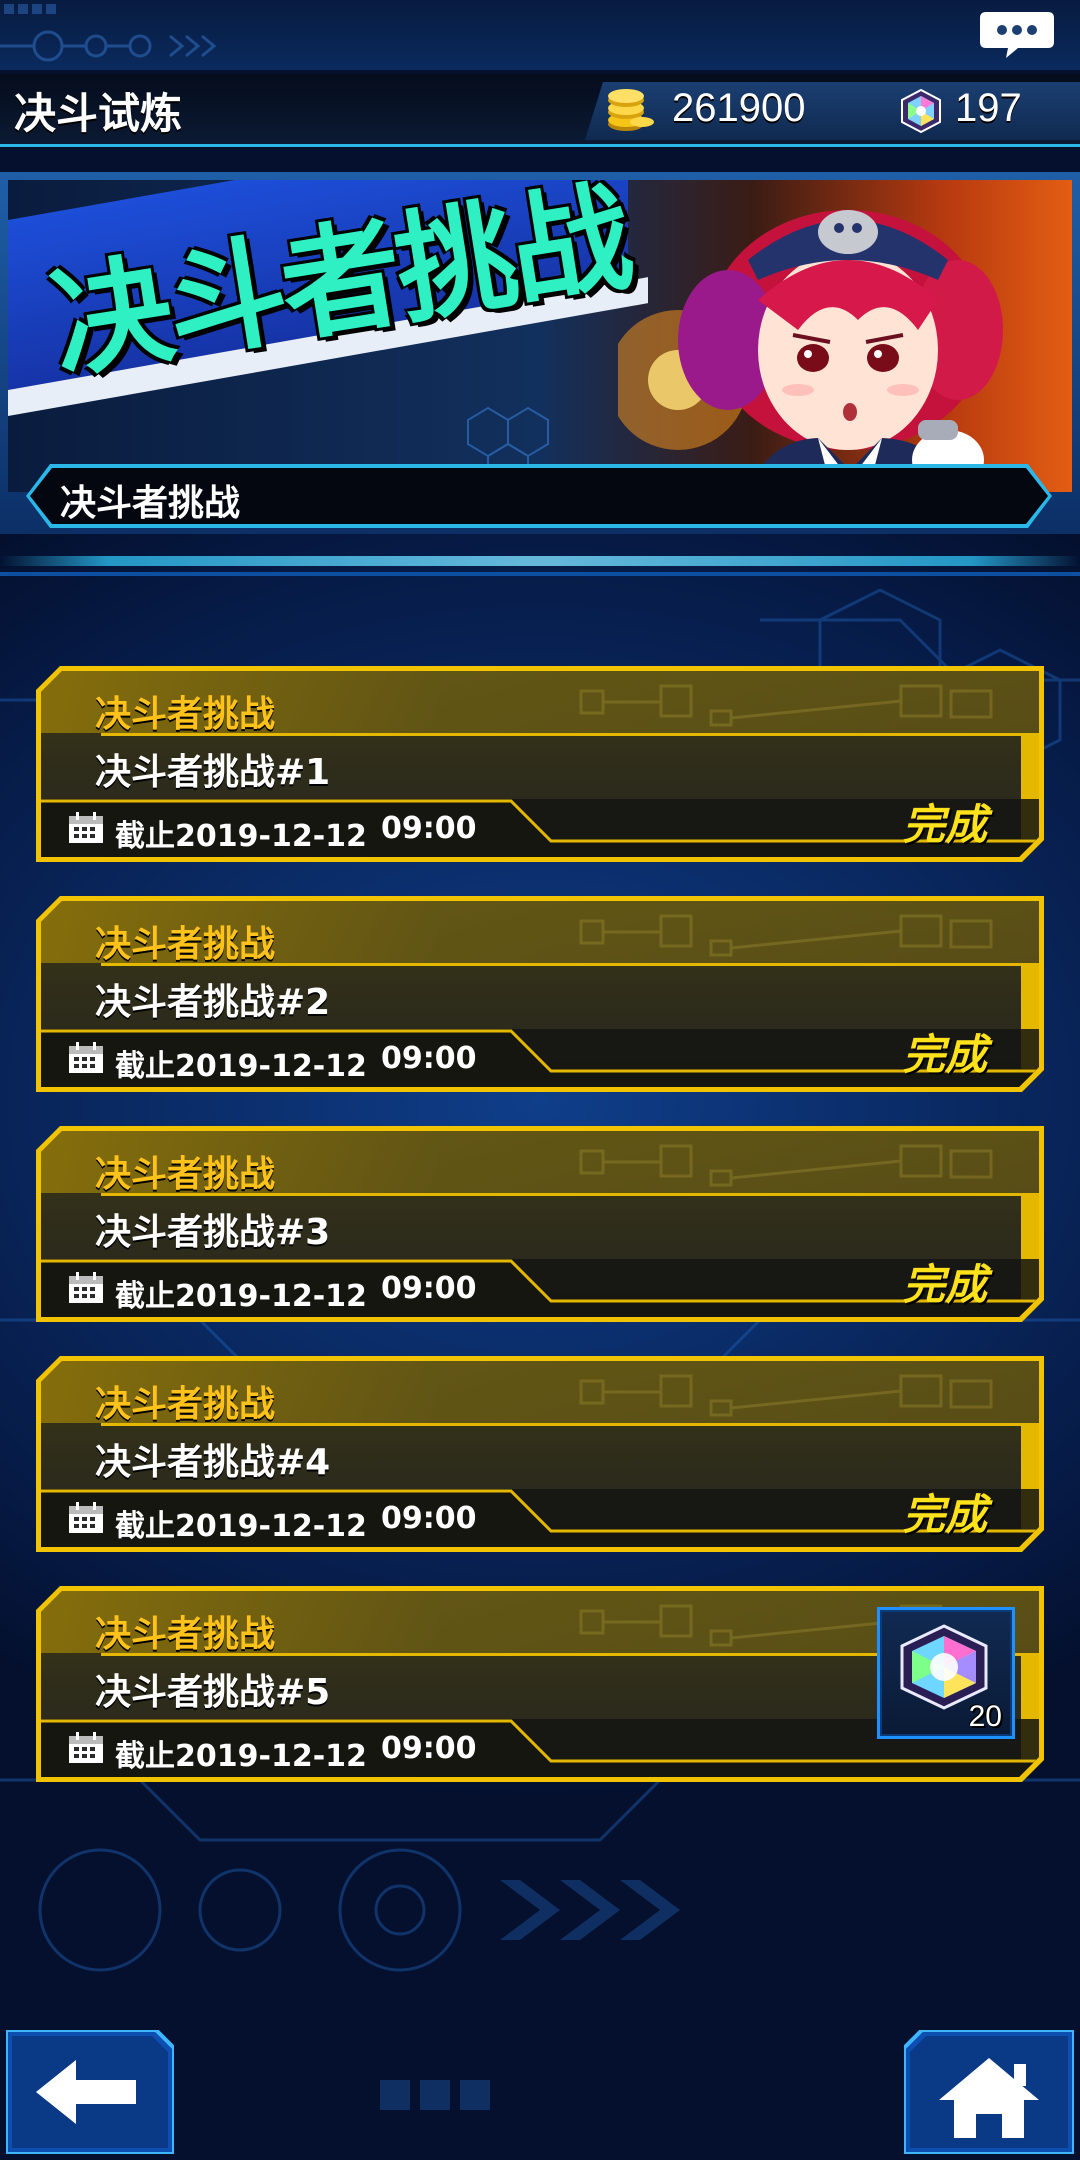 The height and width of the screenshot is (2160, 1080). I want to click on home-icon, so click(989, 2092).